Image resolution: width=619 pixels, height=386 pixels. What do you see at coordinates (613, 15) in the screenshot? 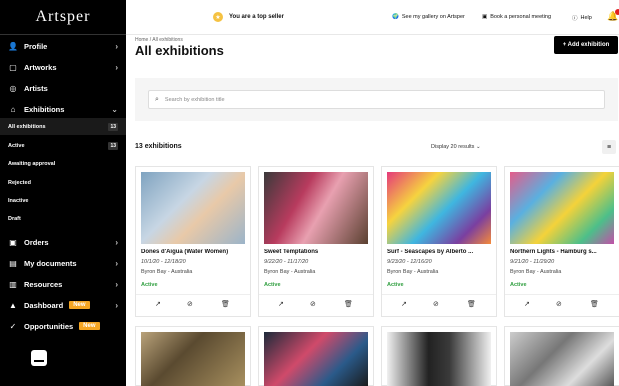
I see `notification-bell-icon: 🔔` at bounding box center [613, 15].